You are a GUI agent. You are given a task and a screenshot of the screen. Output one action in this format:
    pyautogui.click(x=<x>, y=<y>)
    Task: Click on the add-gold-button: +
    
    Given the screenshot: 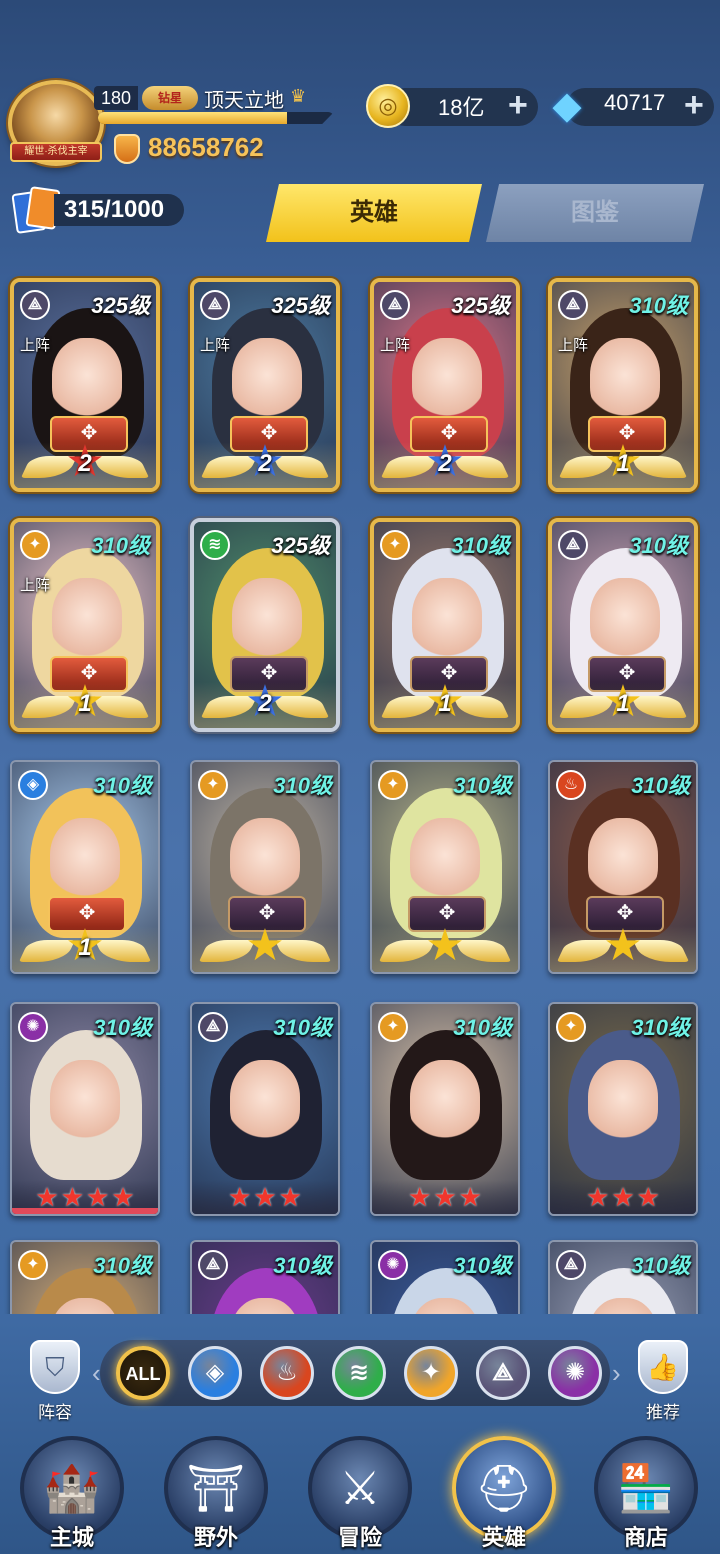 What is the action you would take?
    pyautogui.click(x=518, y=105)
    